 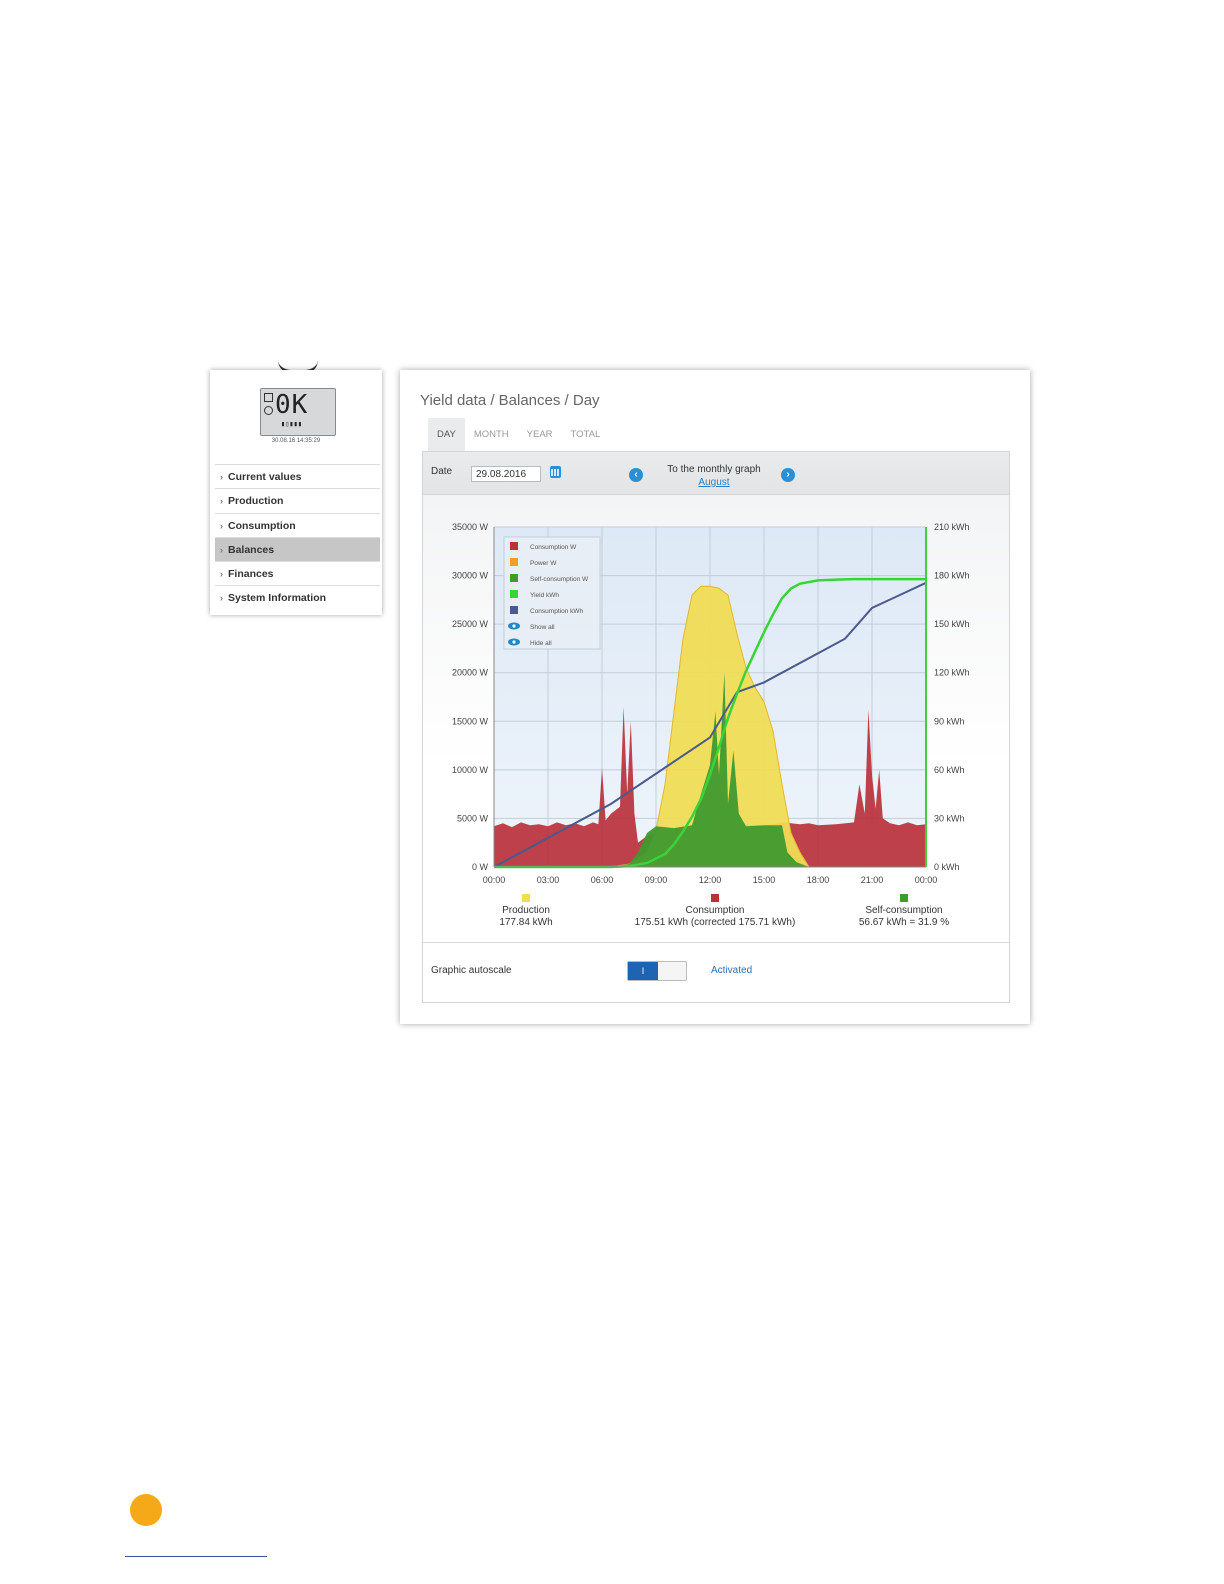 What do you see at coordinates (714, 469) in the screenshot?
I see `monthly-graph-text: To the monthly graph` at bounding box center [714, 469].